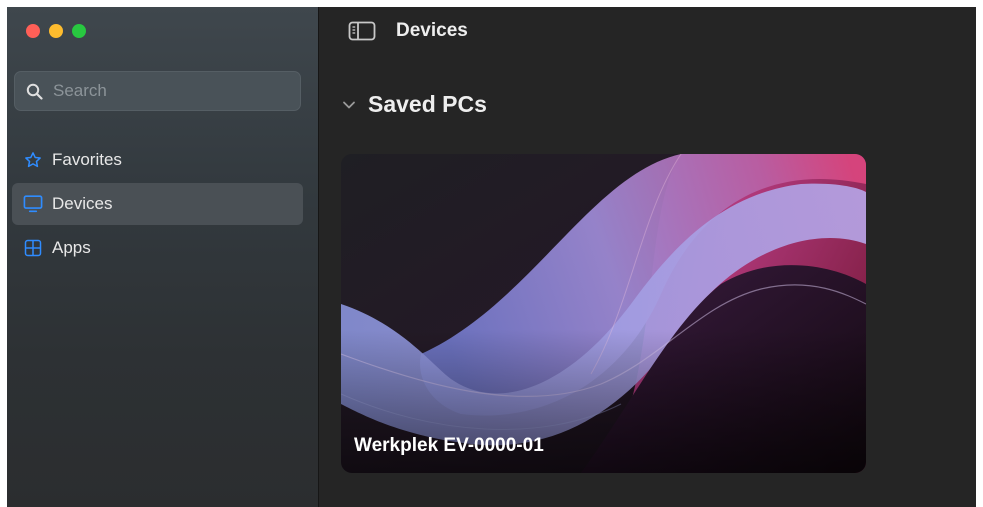 The height and width of the screenshot is (507, 983). Describe the element at coordinates (157, 160) in the screenshot. I see `sidebar-item-favorites: Favorites` at that location.